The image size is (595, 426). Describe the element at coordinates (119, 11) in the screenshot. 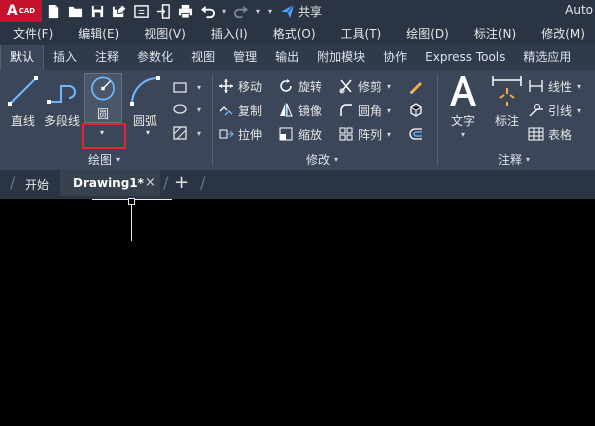

I see `save-as-icon` at that location.